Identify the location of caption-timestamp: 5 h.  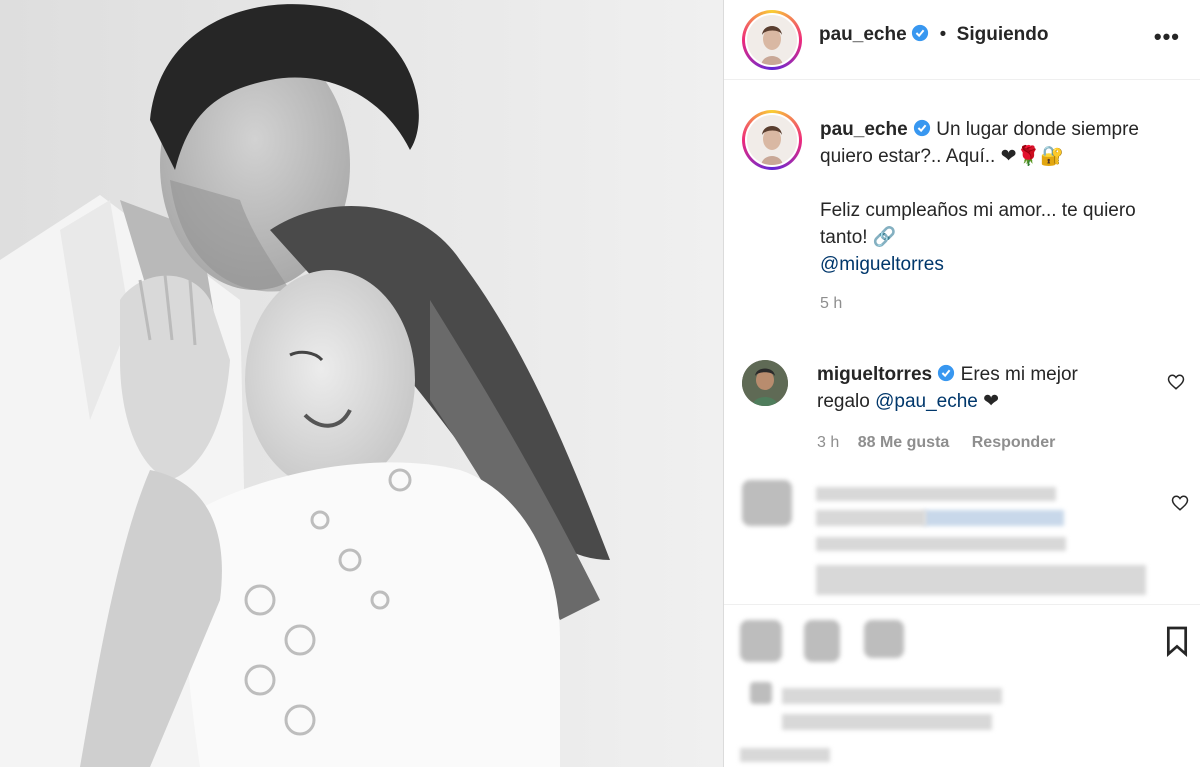
(831, 304).